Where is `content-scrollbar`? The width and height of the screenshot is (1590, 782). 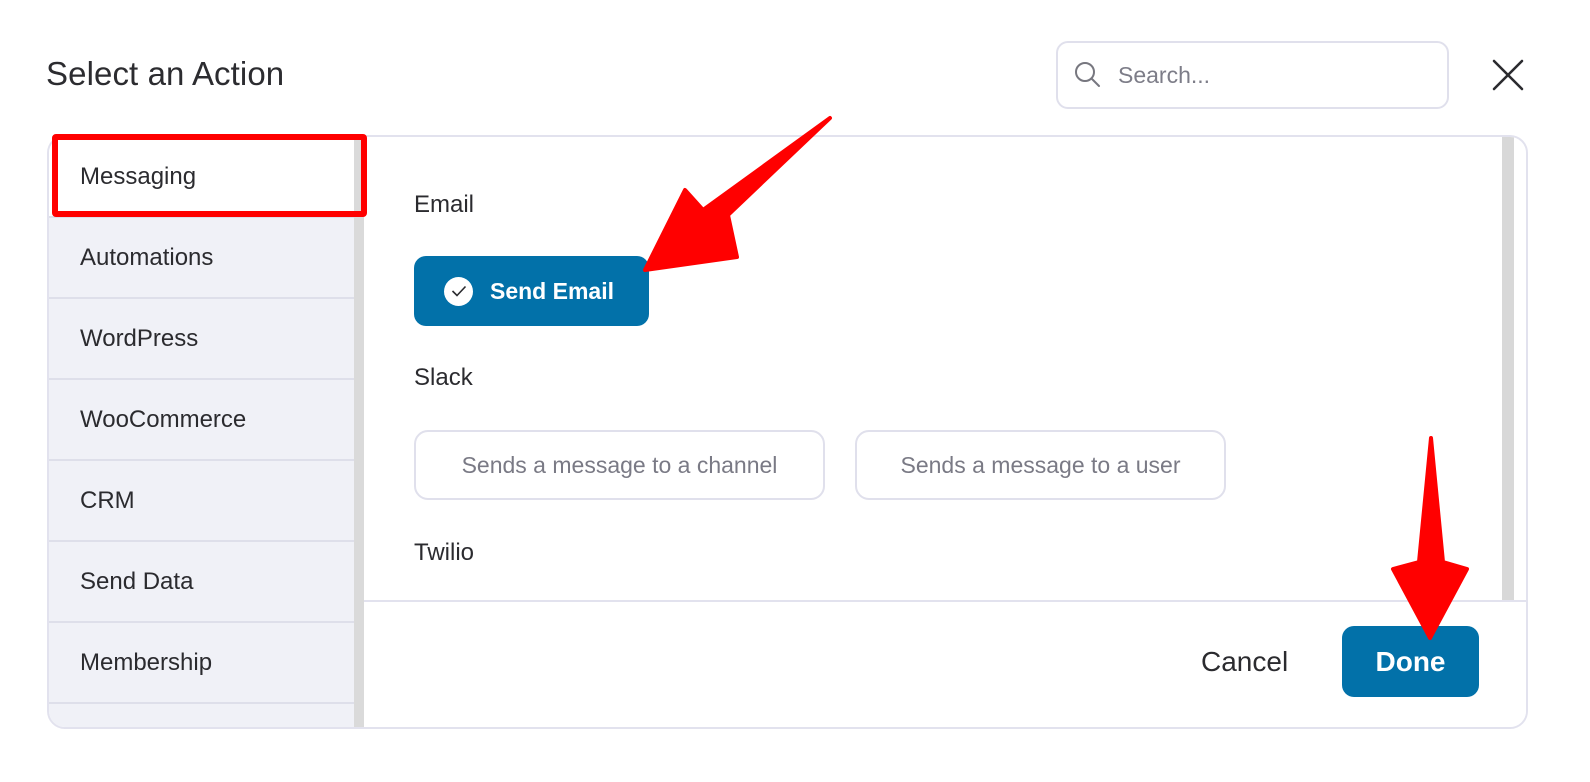
content-scrollbar is located at coordinates (1508, 368).